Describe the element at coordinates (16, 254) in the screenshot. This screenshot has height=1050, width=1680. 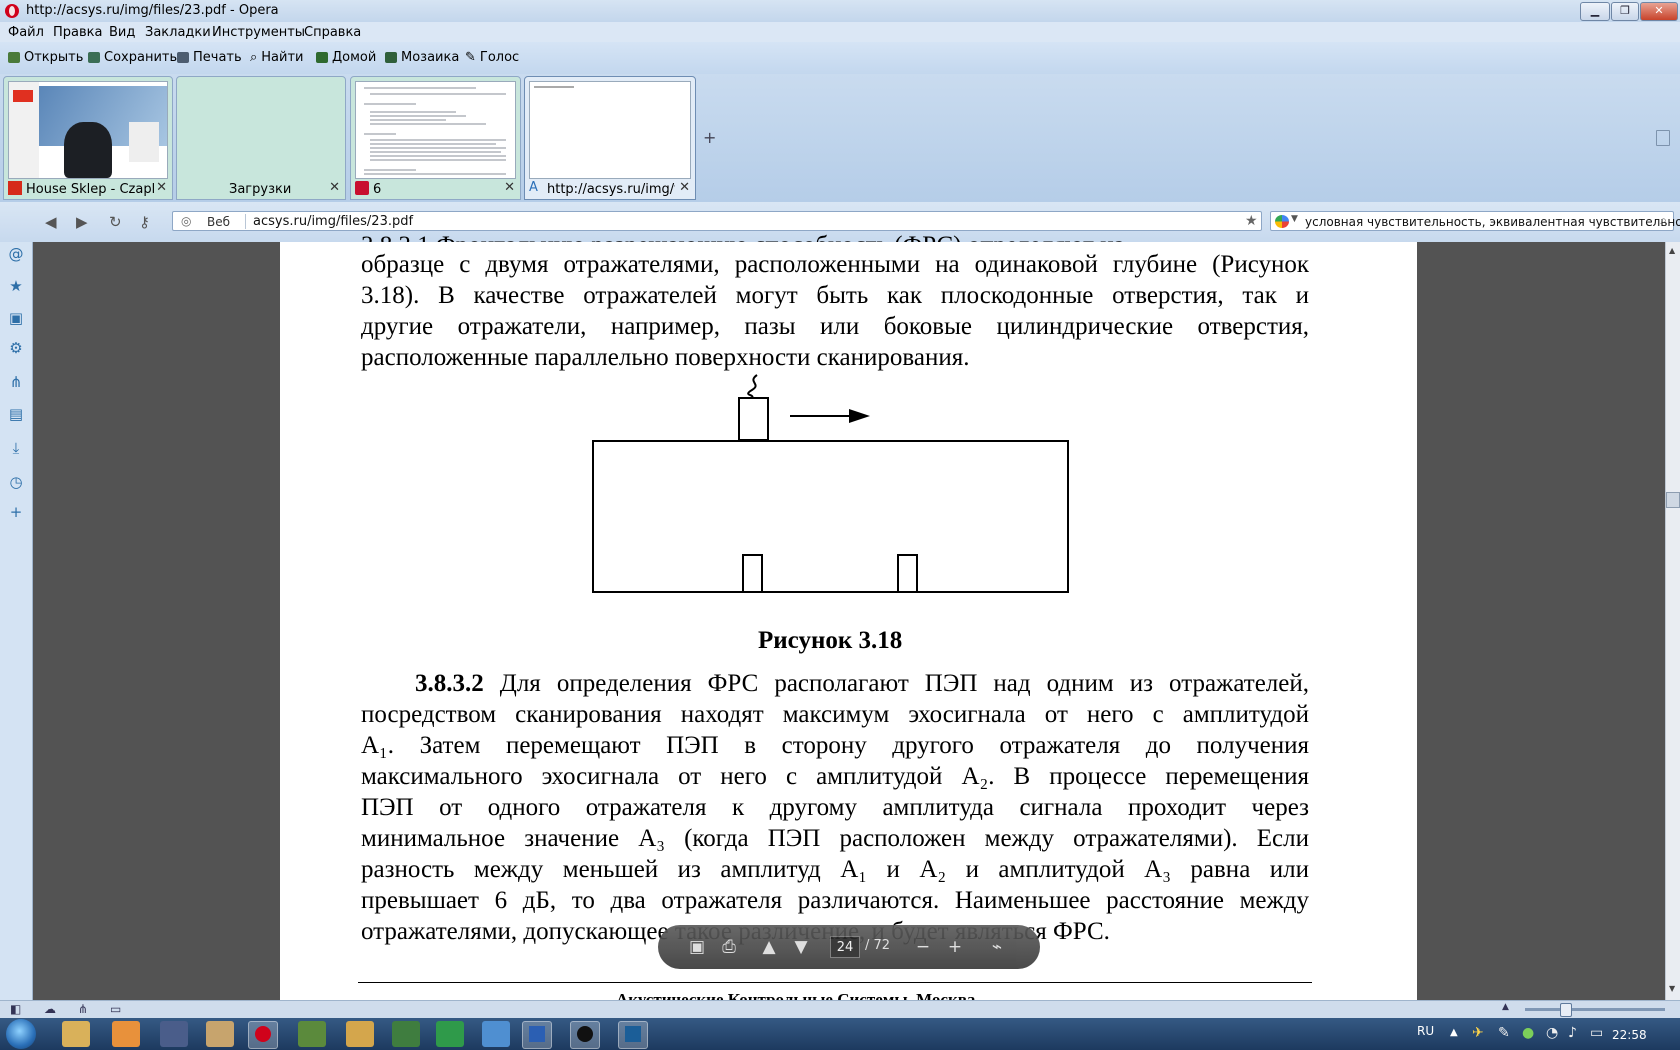
I see `mail-icon: @` at that location.